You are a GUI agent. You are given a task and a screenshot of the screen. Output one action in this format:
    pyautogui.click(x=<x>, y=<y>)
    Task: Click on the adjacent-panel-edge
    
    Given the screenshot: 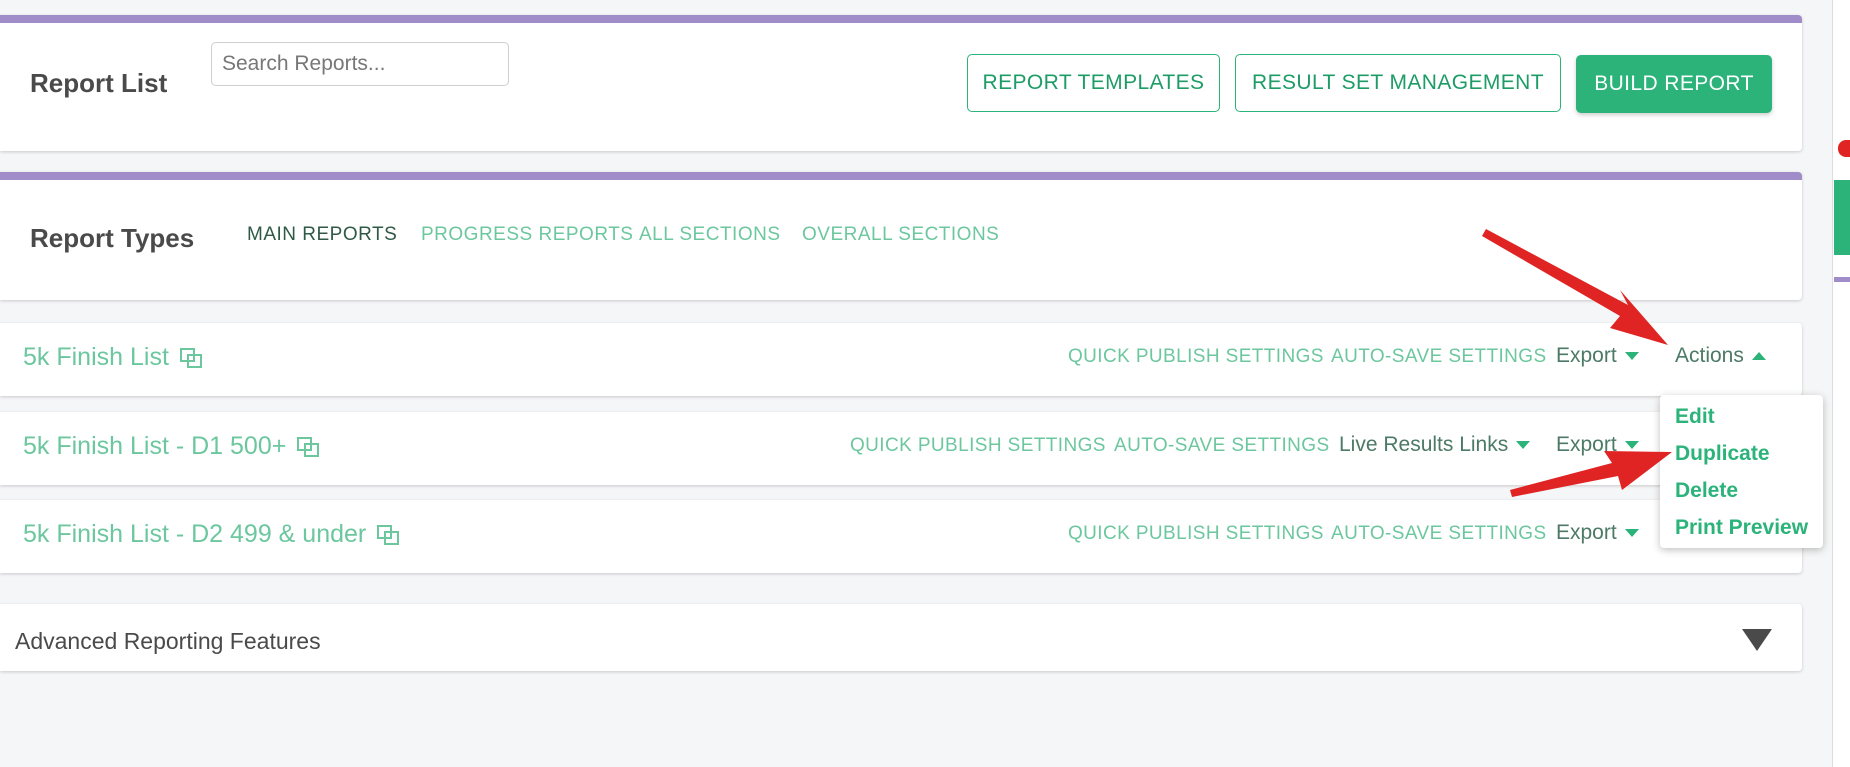 What is the action you would take?
    pyautogui.click(x=1841, y=383)
    